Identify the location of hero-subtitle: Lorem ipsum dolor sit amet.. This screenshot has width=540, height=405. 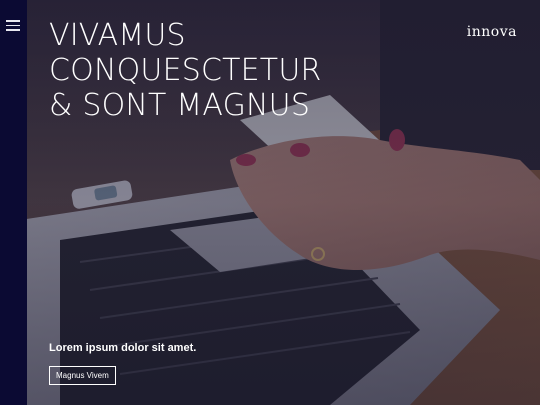
(123, 348).